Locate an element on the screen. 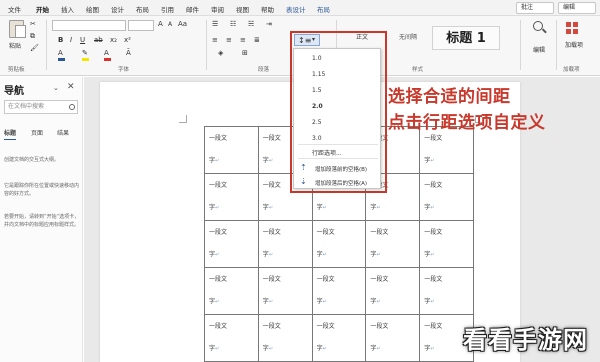 This screenshot has width=600, height=362. tab-pages: 页面 is located at coordinates (37, 132).